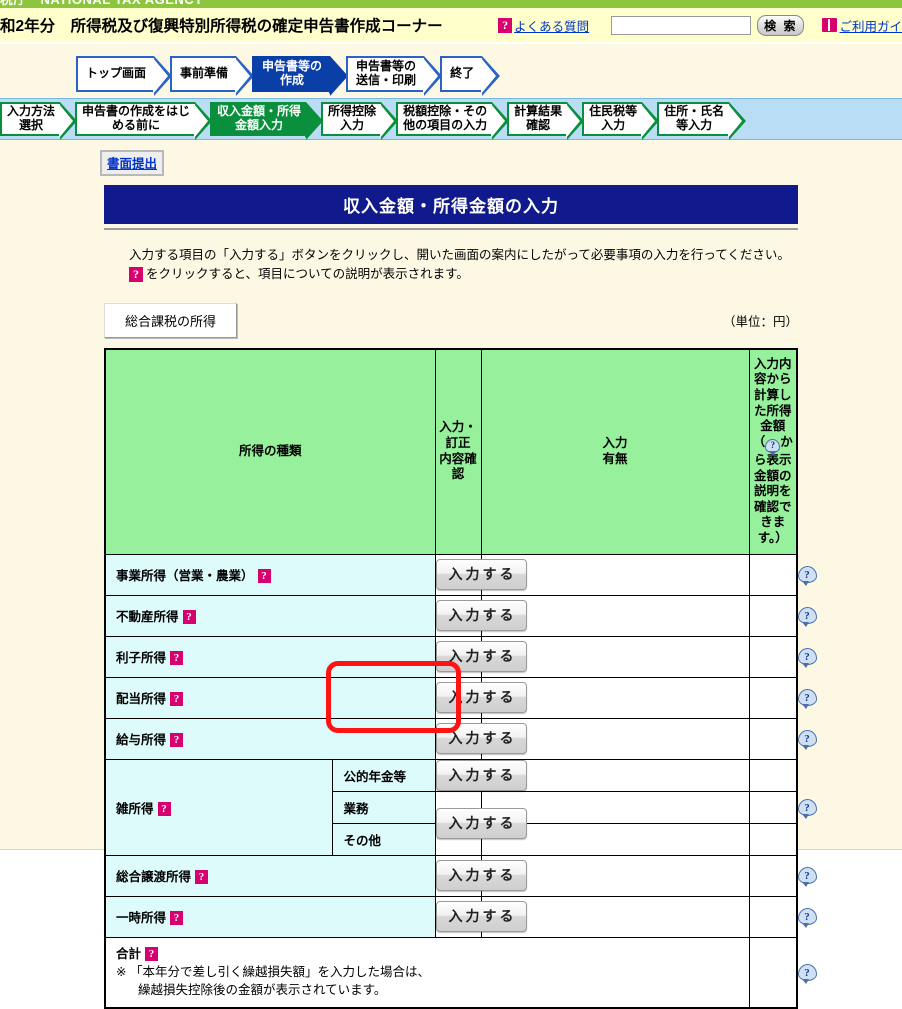  I want to click on search-button: 検 索, so click(781, 25).